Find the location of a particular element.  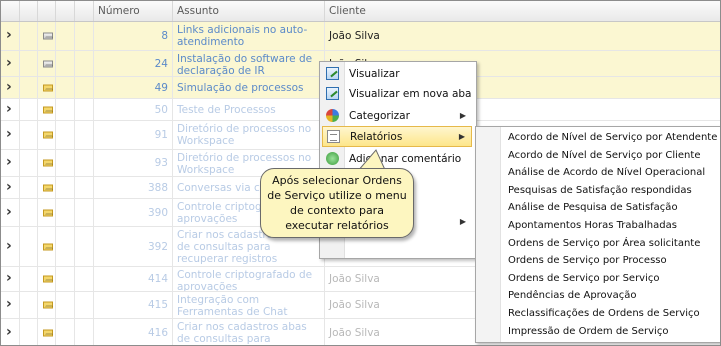

numero-link: 24 is located at coordinates (161, 64).